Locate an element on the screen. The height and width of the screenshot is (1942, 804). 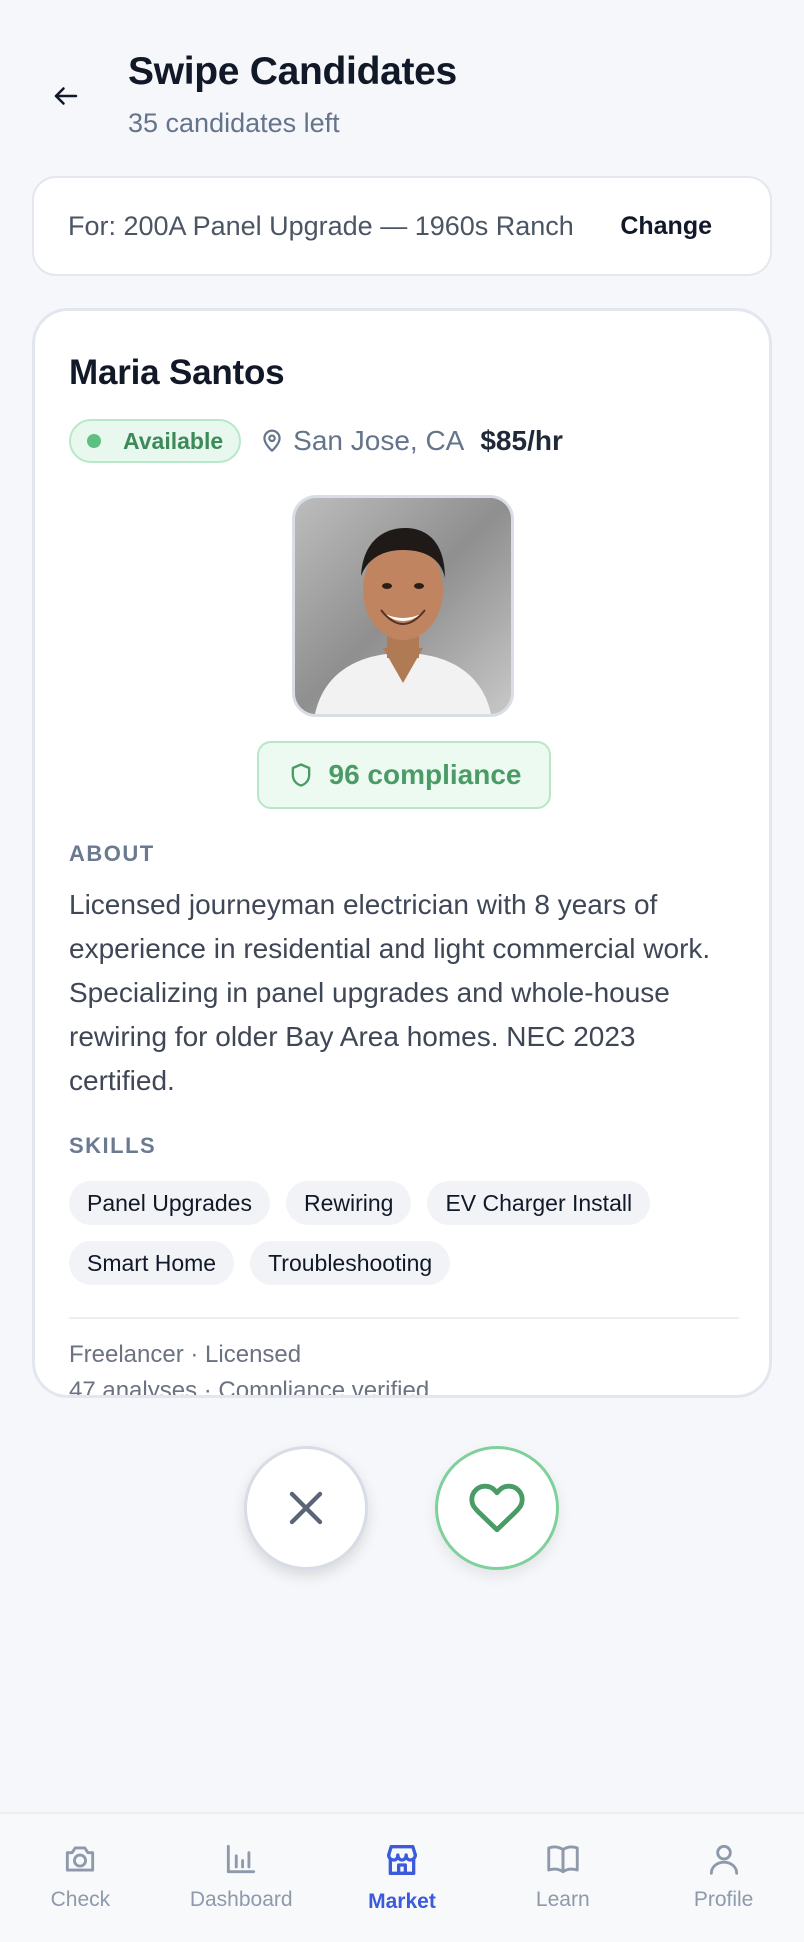
skill-chip: Troubleshooting is located at coordinates (350, 1263).